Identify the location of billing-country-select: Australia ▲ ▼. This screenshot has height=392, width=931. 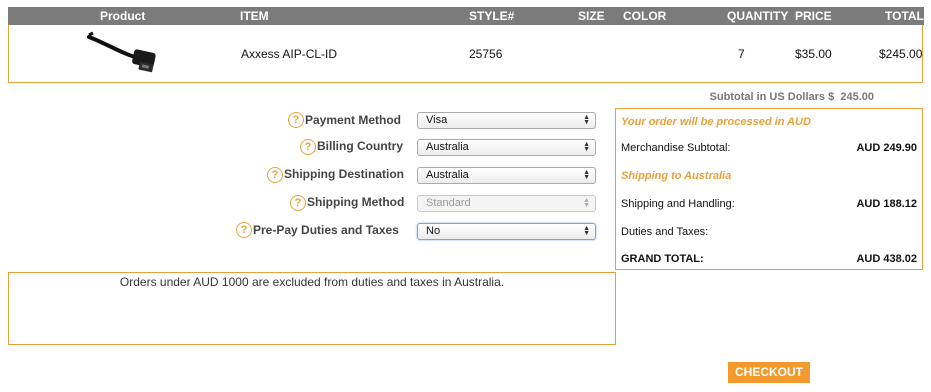
(506, 147).